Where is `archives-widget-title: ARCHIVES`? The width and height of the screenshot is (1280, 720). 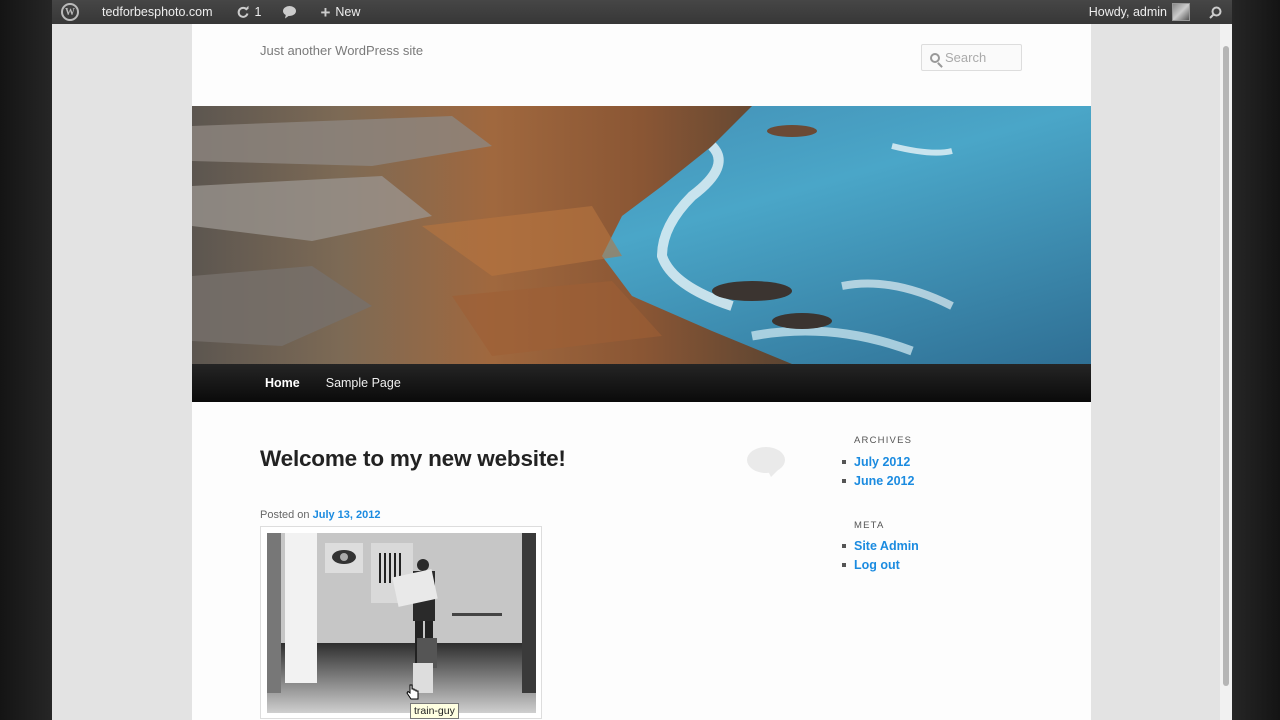
archives-widget-title: ARCHIVES is located at coordinates (883, 440).